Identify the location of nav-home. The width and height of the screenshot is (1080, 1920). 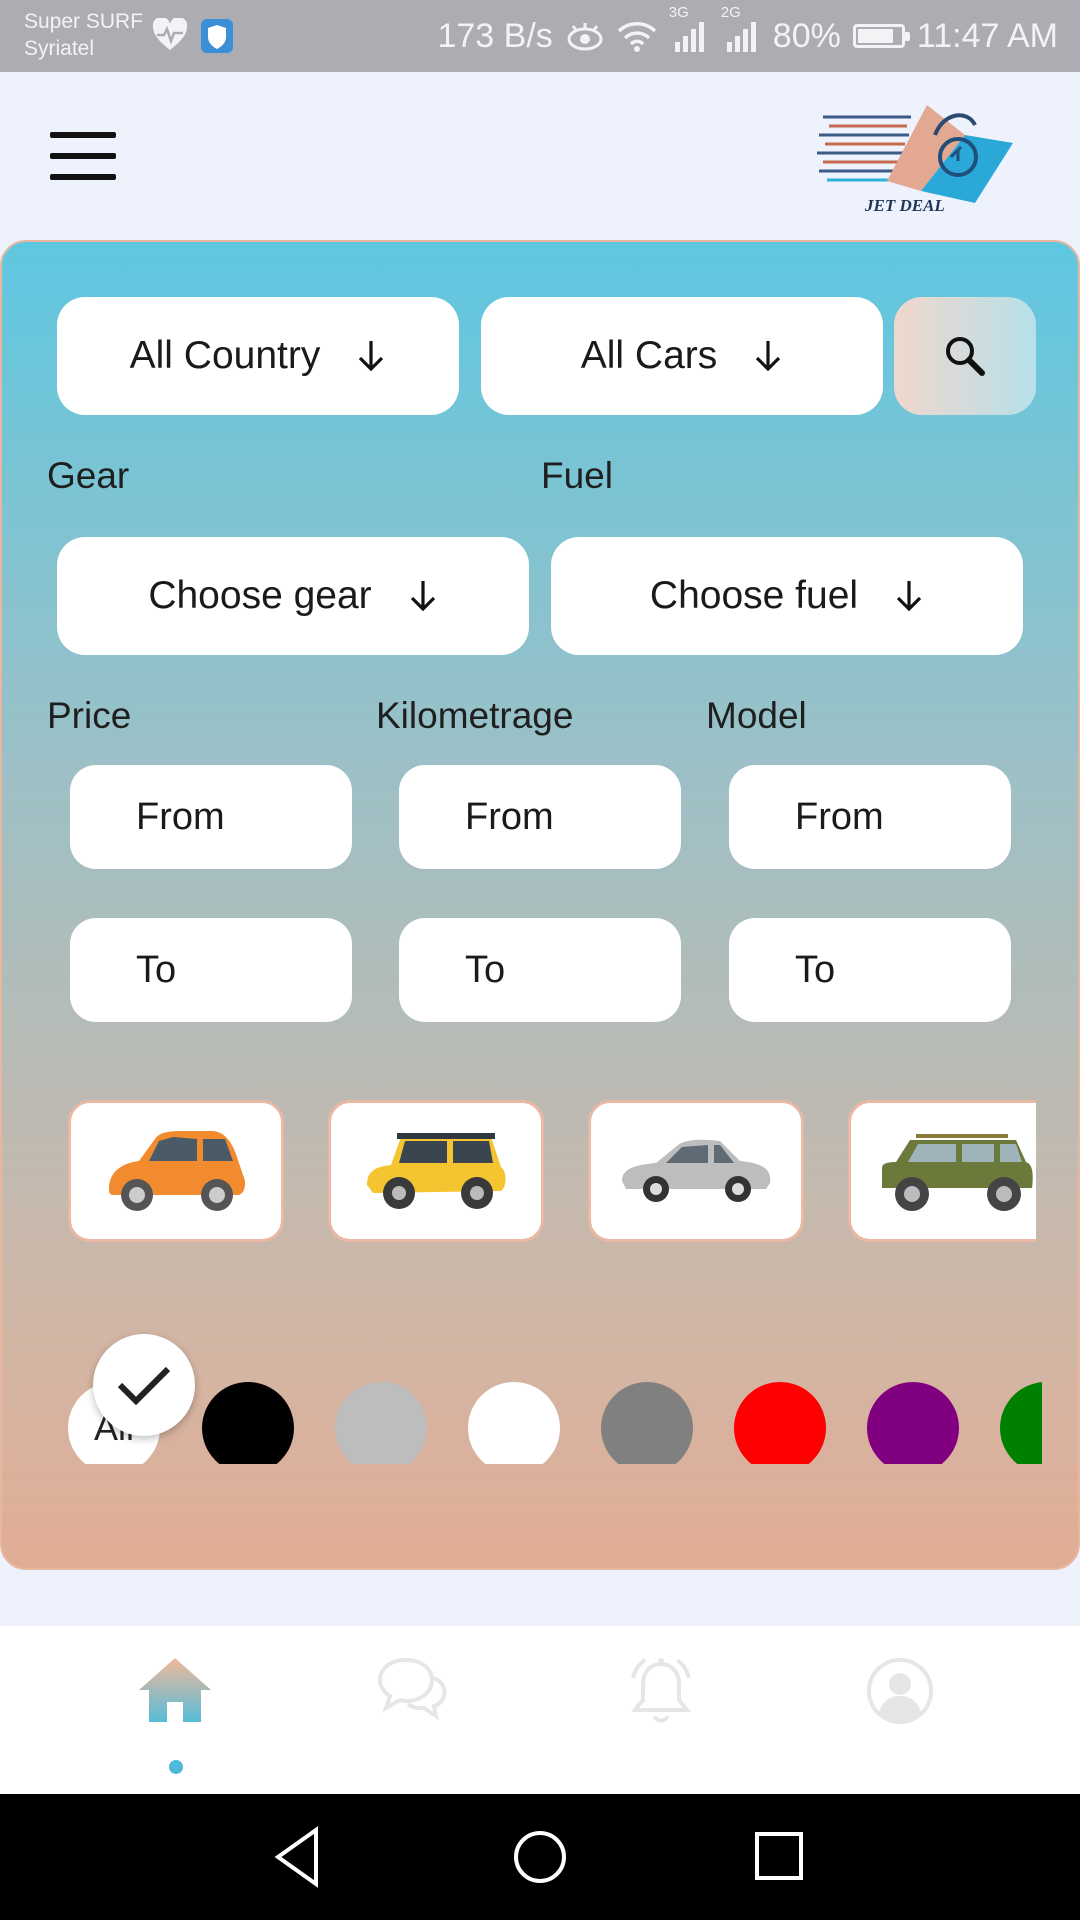
(175, 1711).